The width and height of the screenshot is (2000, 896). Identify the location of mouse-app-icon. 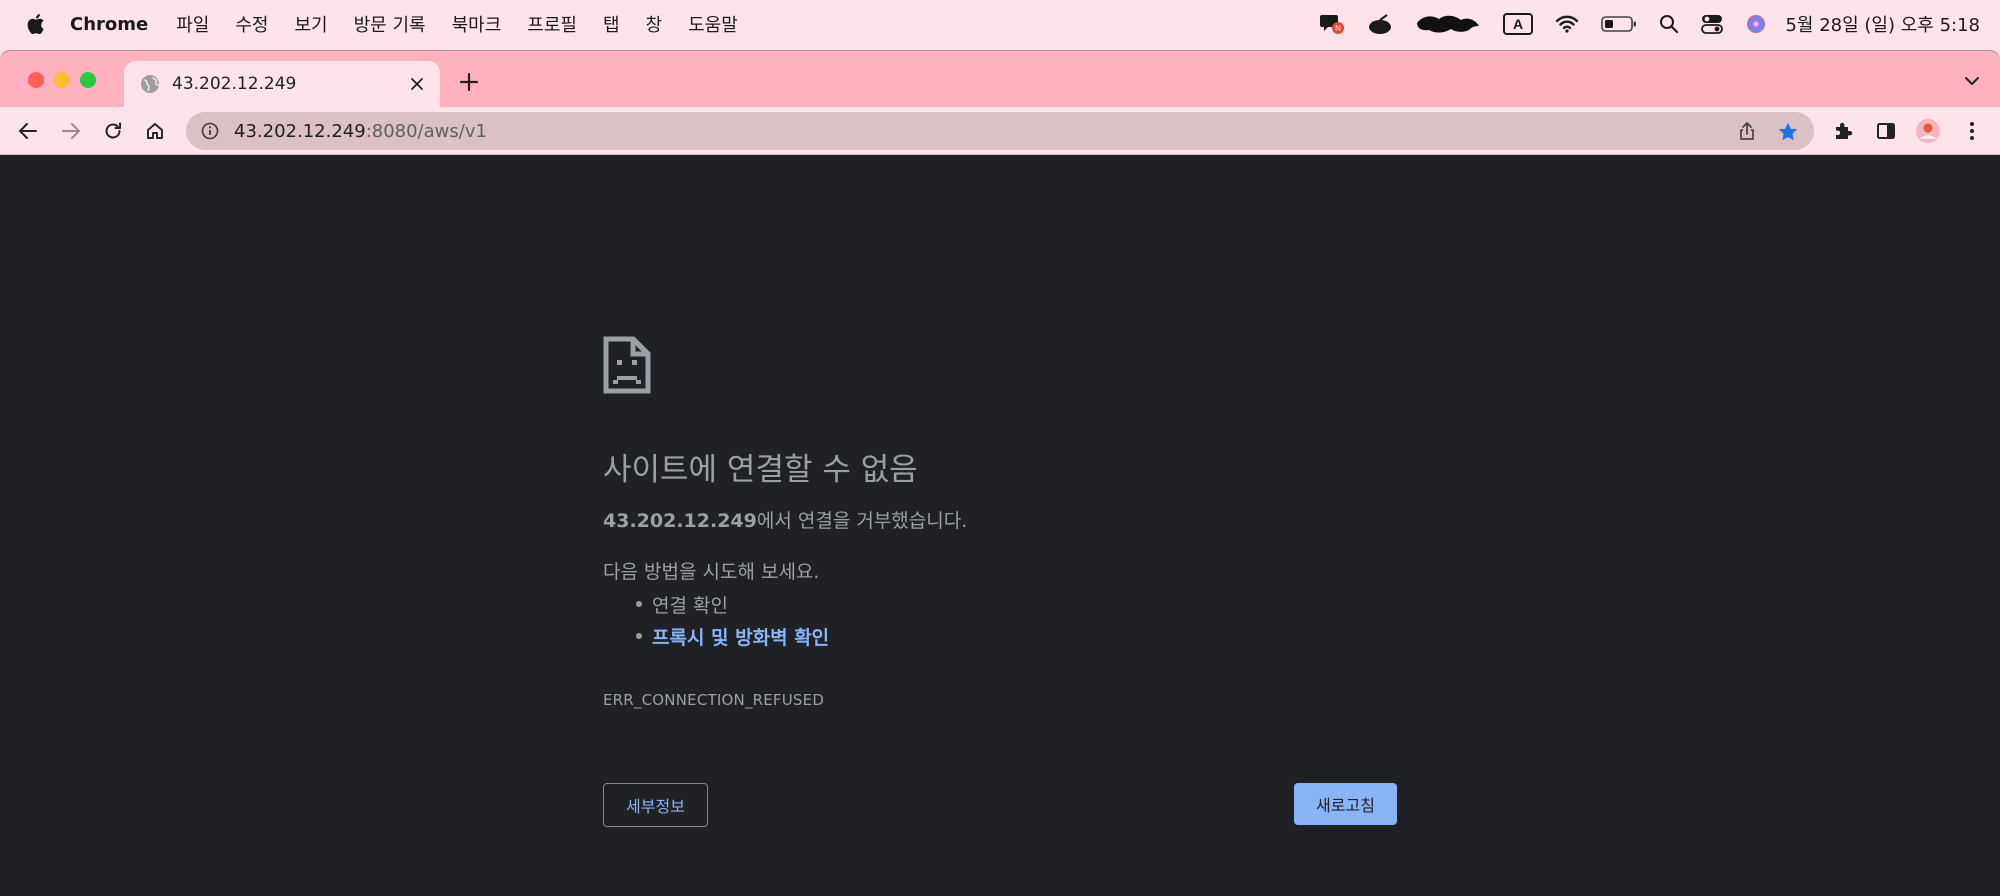
(1380, 24).